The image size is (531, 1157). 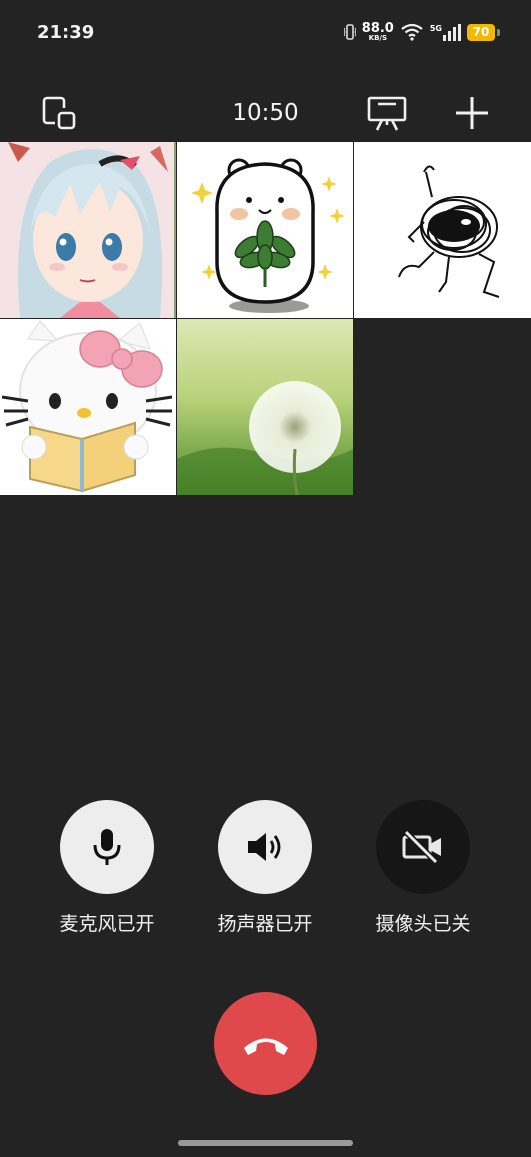 I want to click on cellular-signal: 5G, so click(x=445, y=32).